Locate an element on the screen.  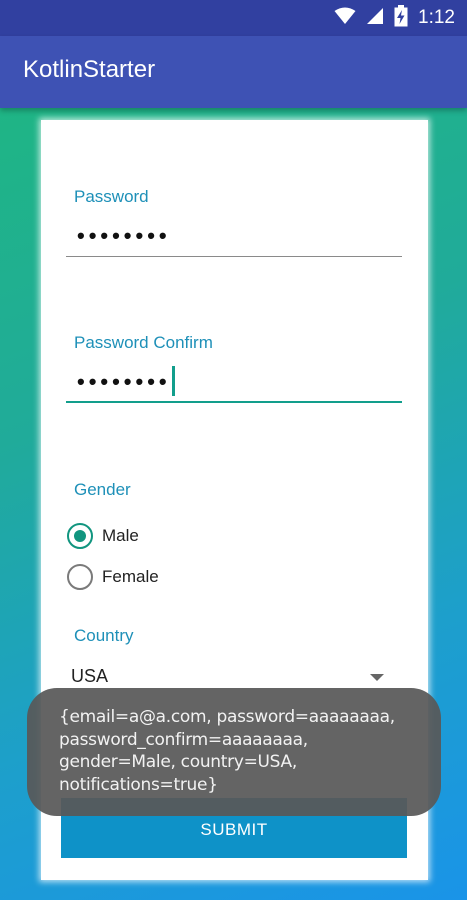
radio-female: Female is located at coordinates (113, 577).